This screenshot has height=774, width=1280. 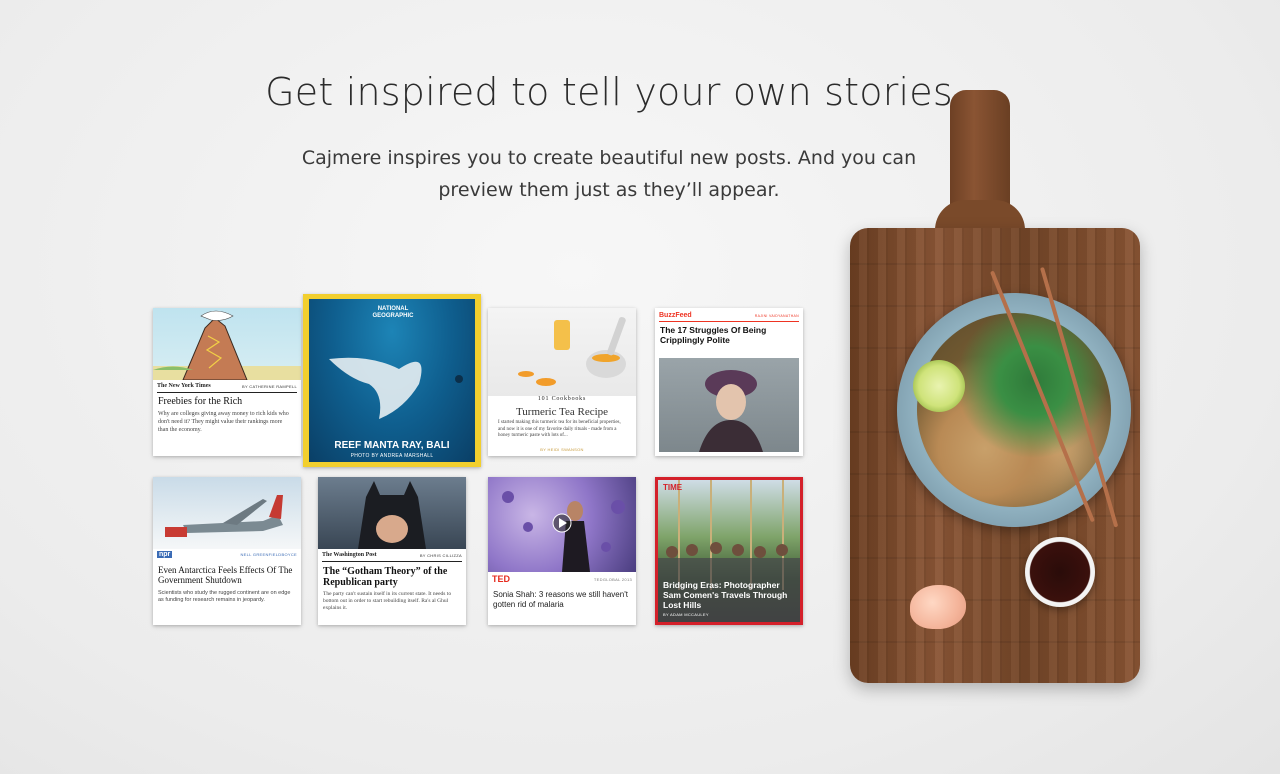 What do you see at coordinates (562, 449) in the screenshot?
I see `byline: BY HEIDI SWANSON` at bounding box center [562, 449].